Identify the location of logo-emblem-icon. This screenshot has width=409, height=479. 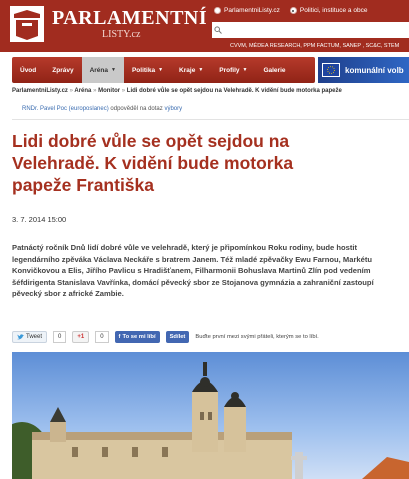
(27, 24).